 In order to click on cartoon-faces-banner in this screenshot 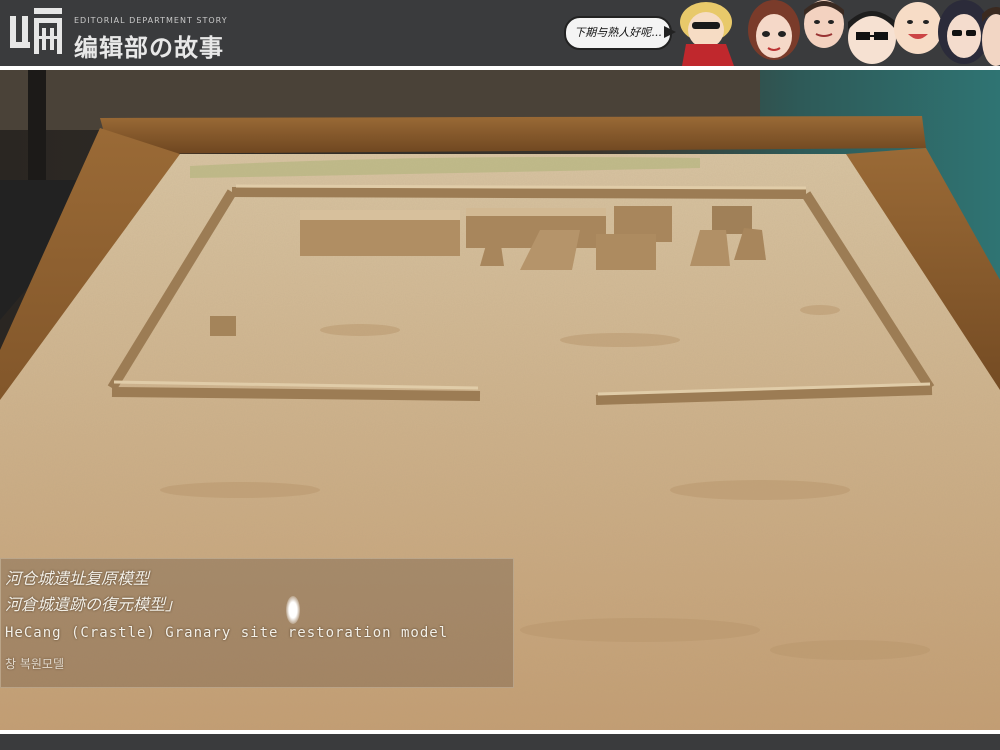, I will do `click(840, 33)`.